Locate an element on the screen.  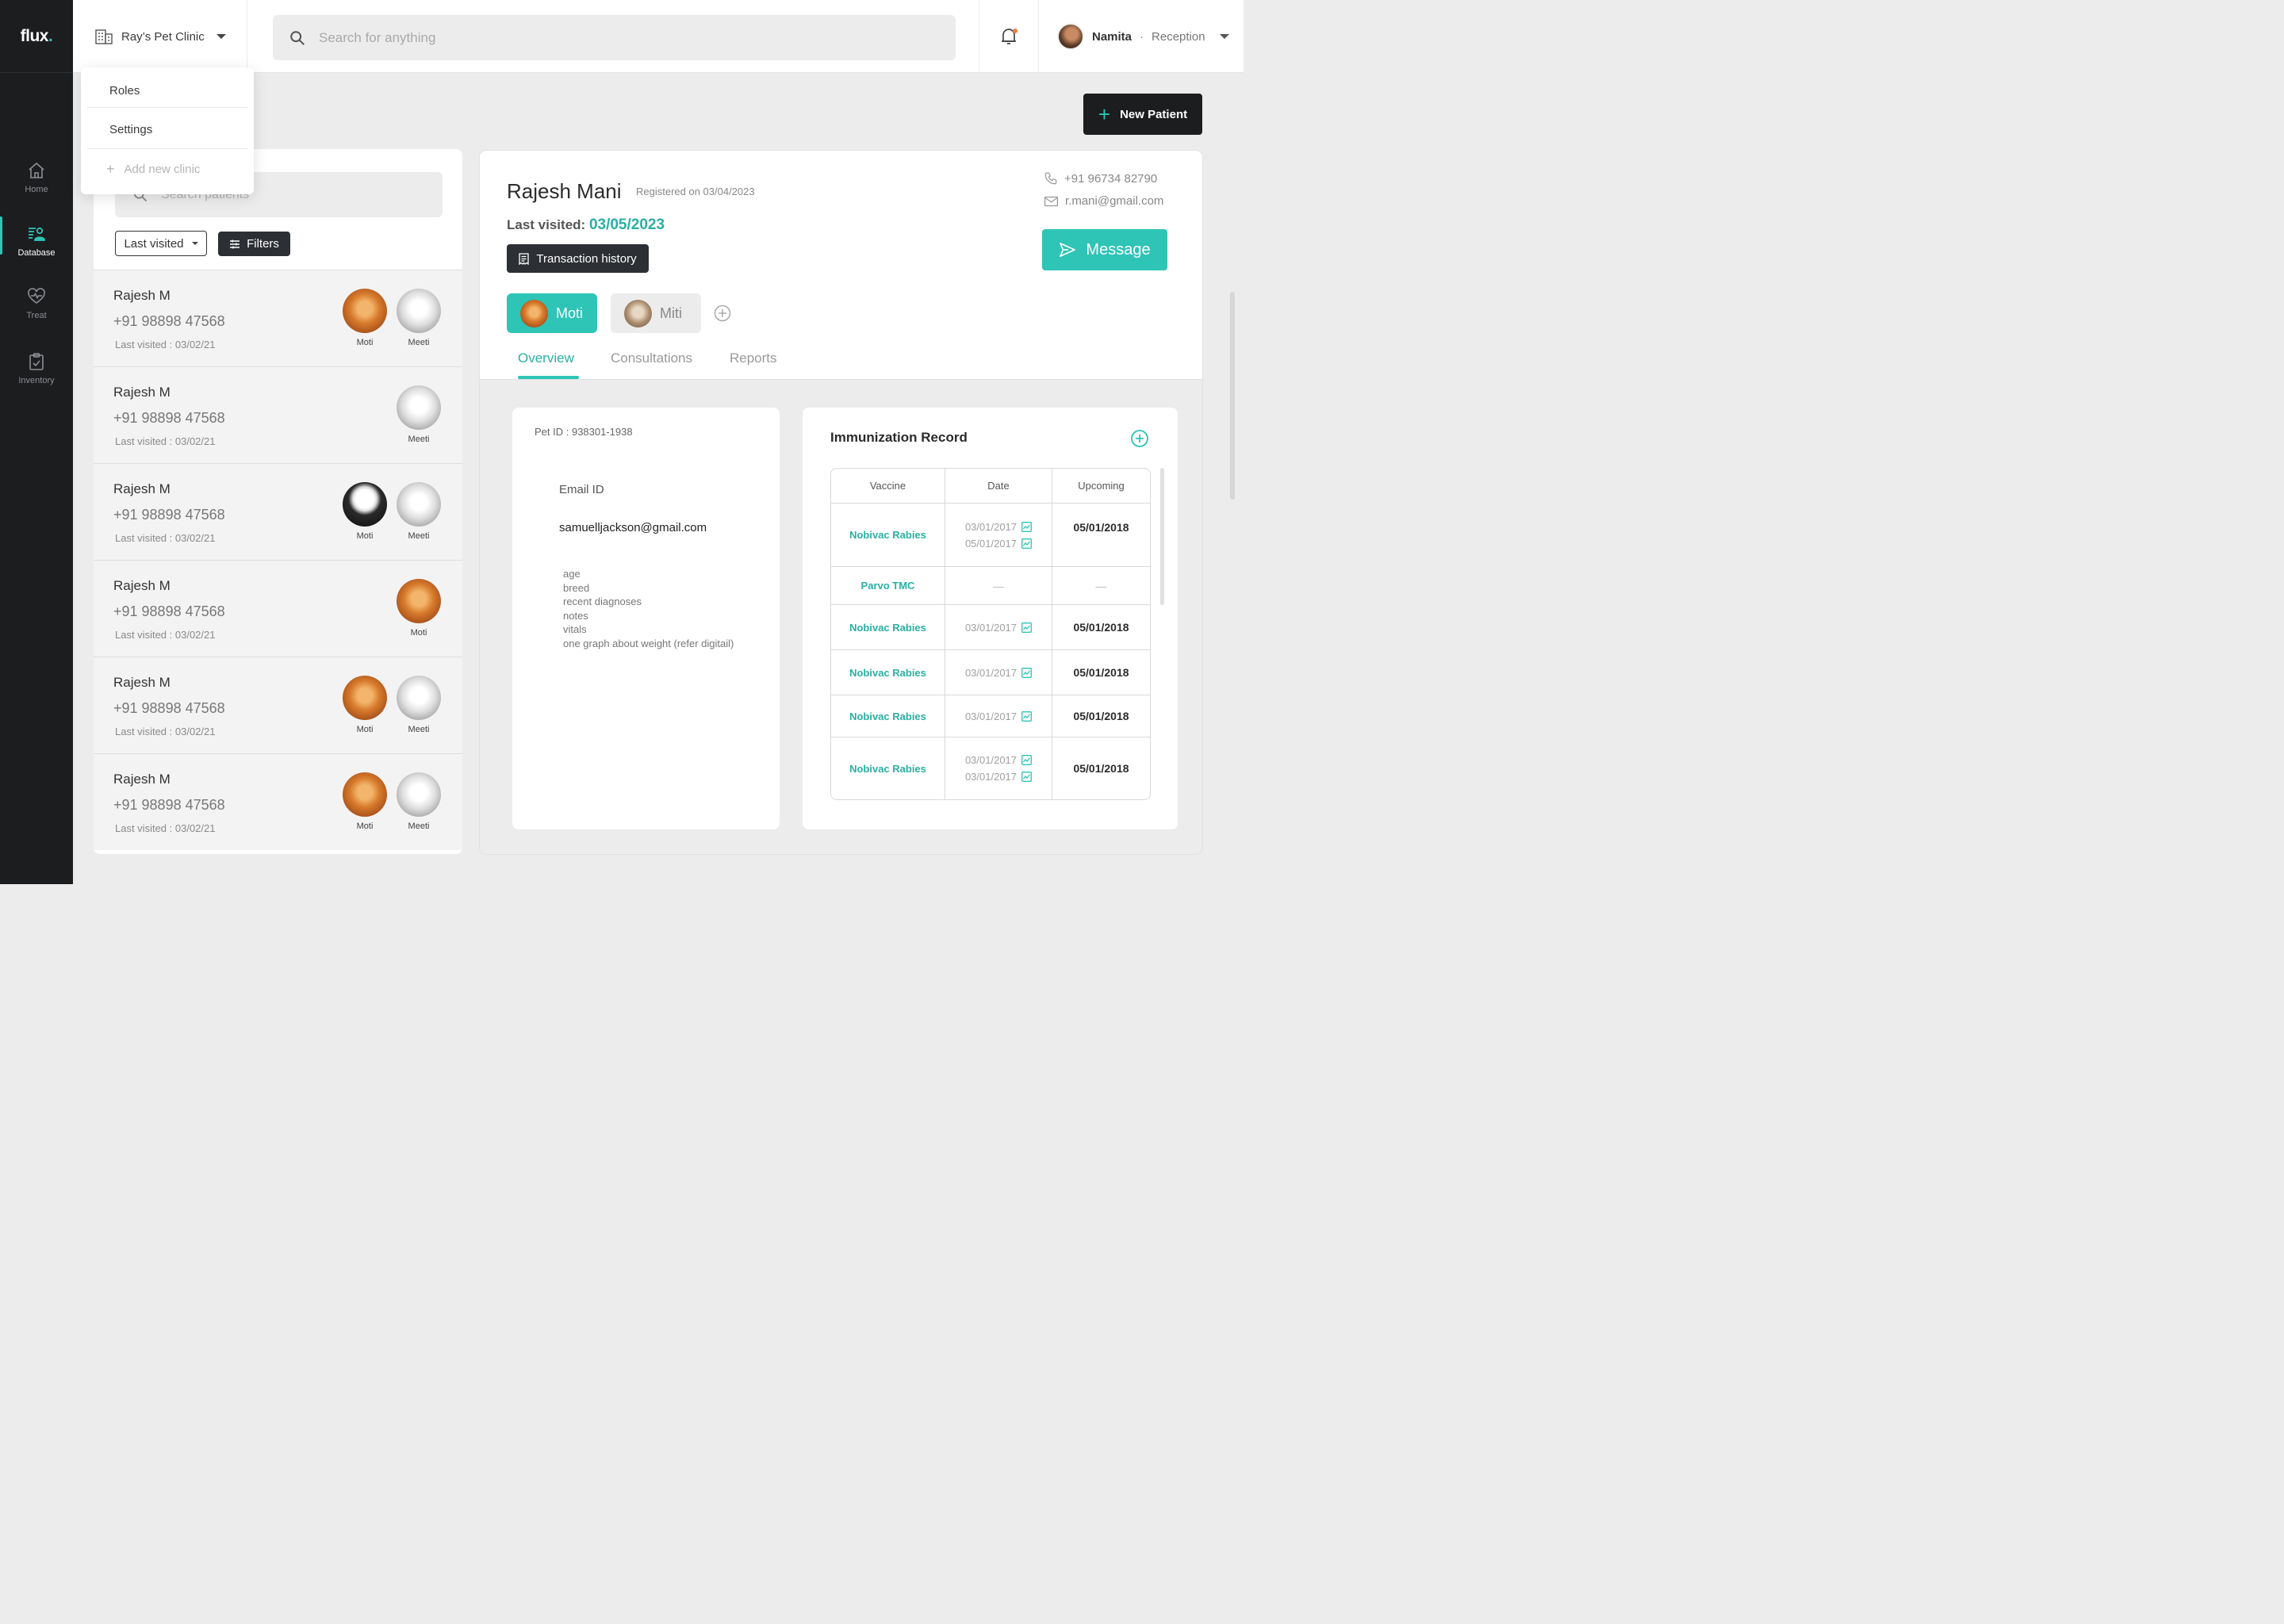
patient-email-contact: r.mani@gmail.com is located at coordinates (1103, 201).